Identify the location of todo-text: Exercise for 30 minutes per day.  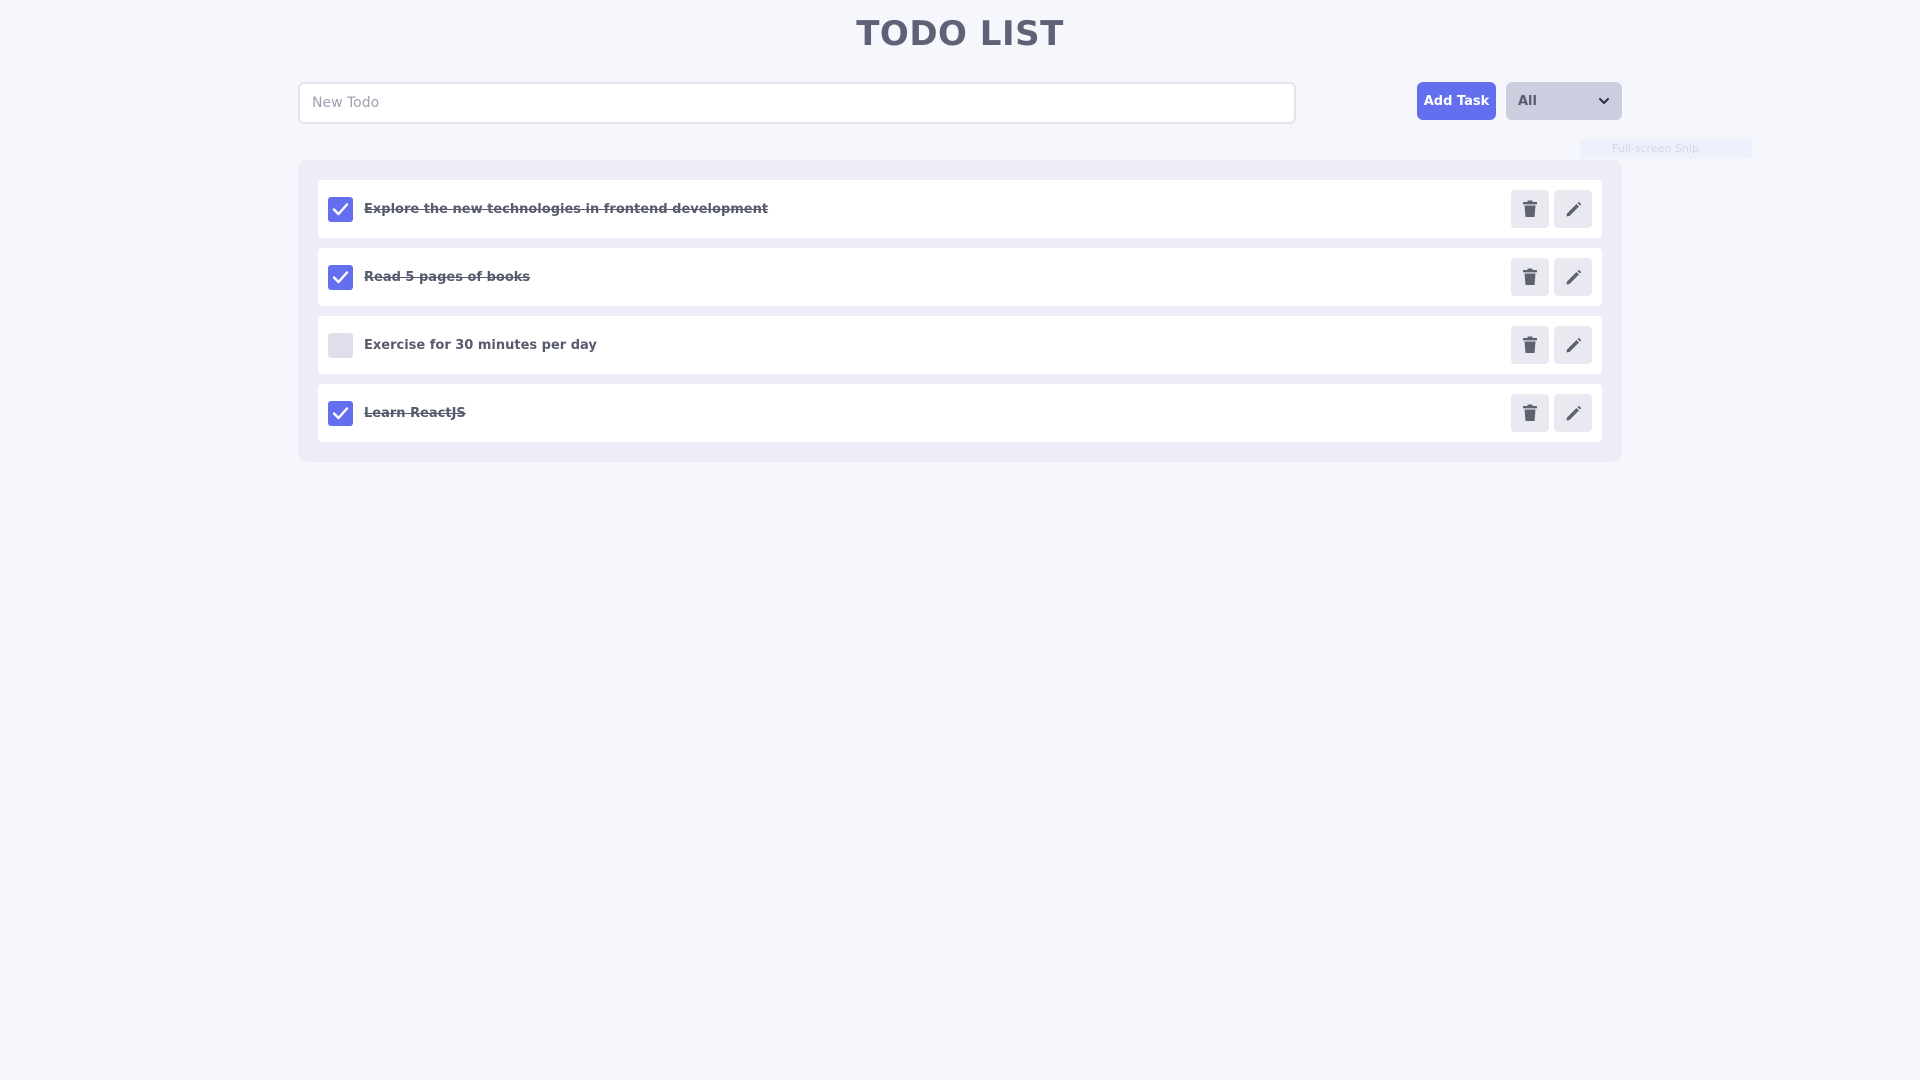
(480, 345).